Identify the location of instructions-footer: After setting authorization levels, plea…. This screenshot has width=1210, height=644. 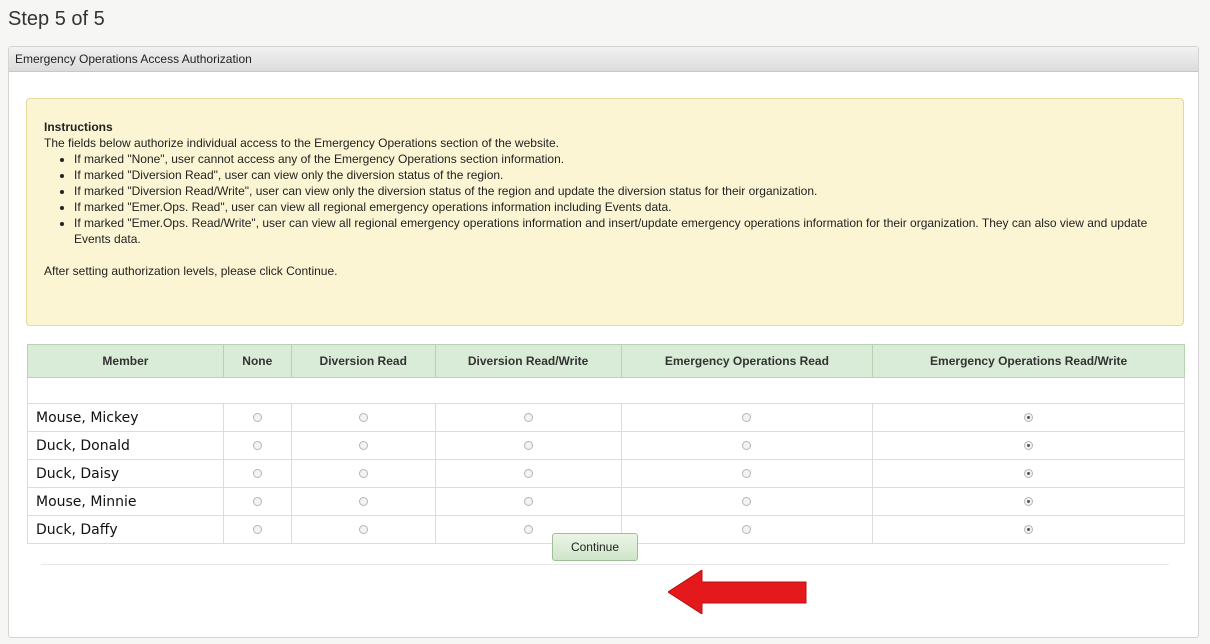
(191, 271).